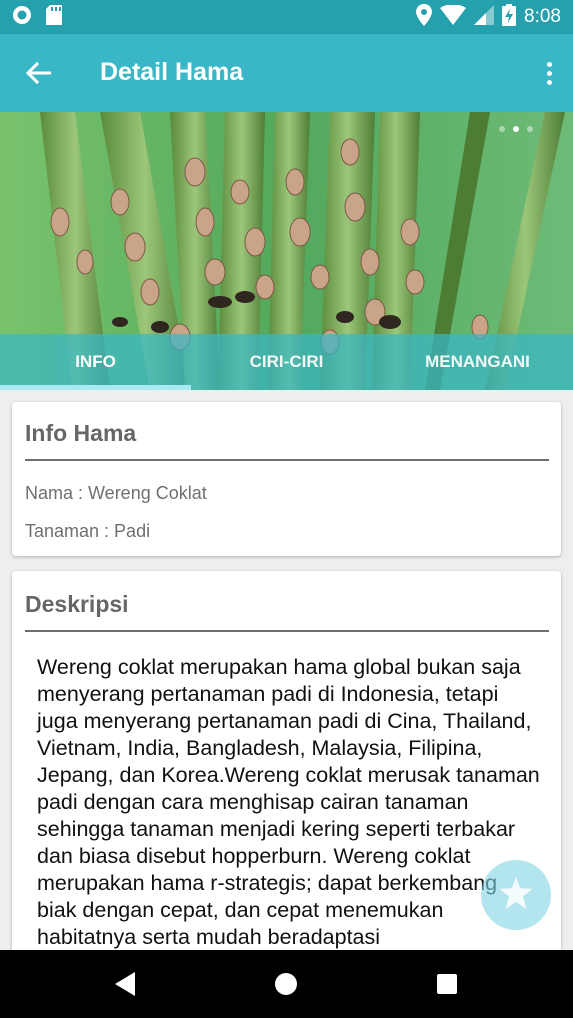 The width and height of the screenshot is (573, 1018). Describe the element at coordinates (484, 17) in the screenshot. I see `signal-icon` at that location.